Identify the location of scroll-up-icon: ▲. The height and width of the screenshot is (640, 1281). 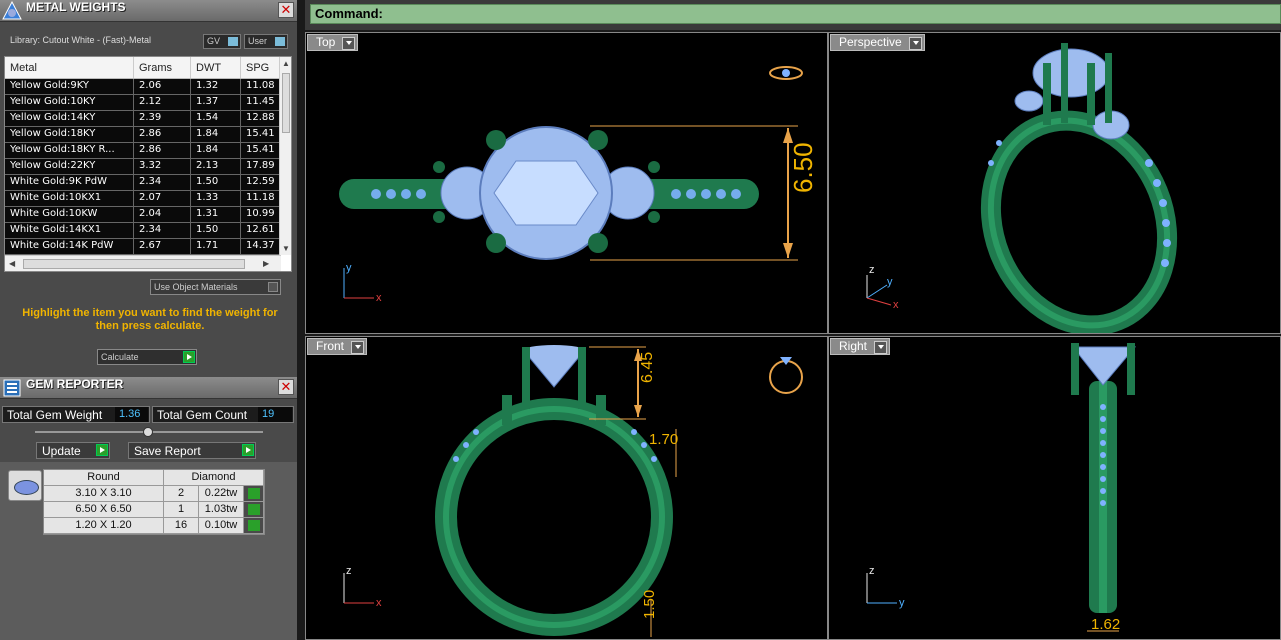
(286, 63).